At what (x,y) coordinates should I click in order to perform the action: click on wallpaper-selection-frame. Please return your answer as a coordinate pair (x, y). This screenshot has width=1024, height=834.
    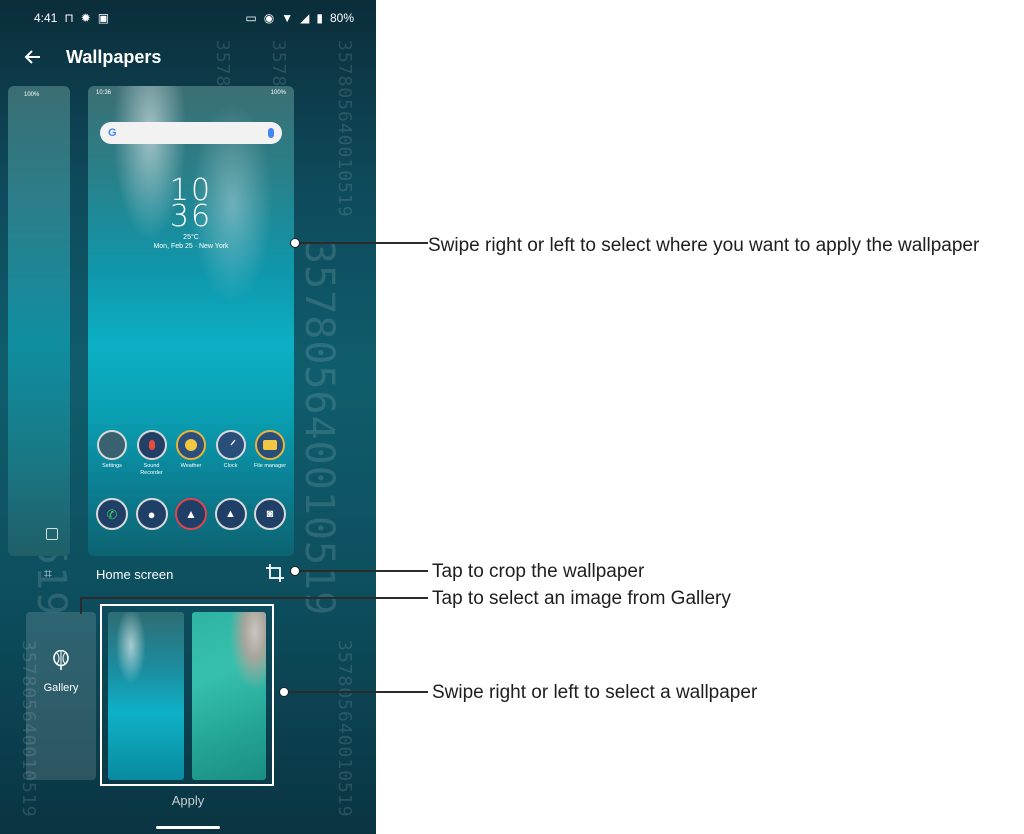
    Looking at the image, I should click on (187, 695).